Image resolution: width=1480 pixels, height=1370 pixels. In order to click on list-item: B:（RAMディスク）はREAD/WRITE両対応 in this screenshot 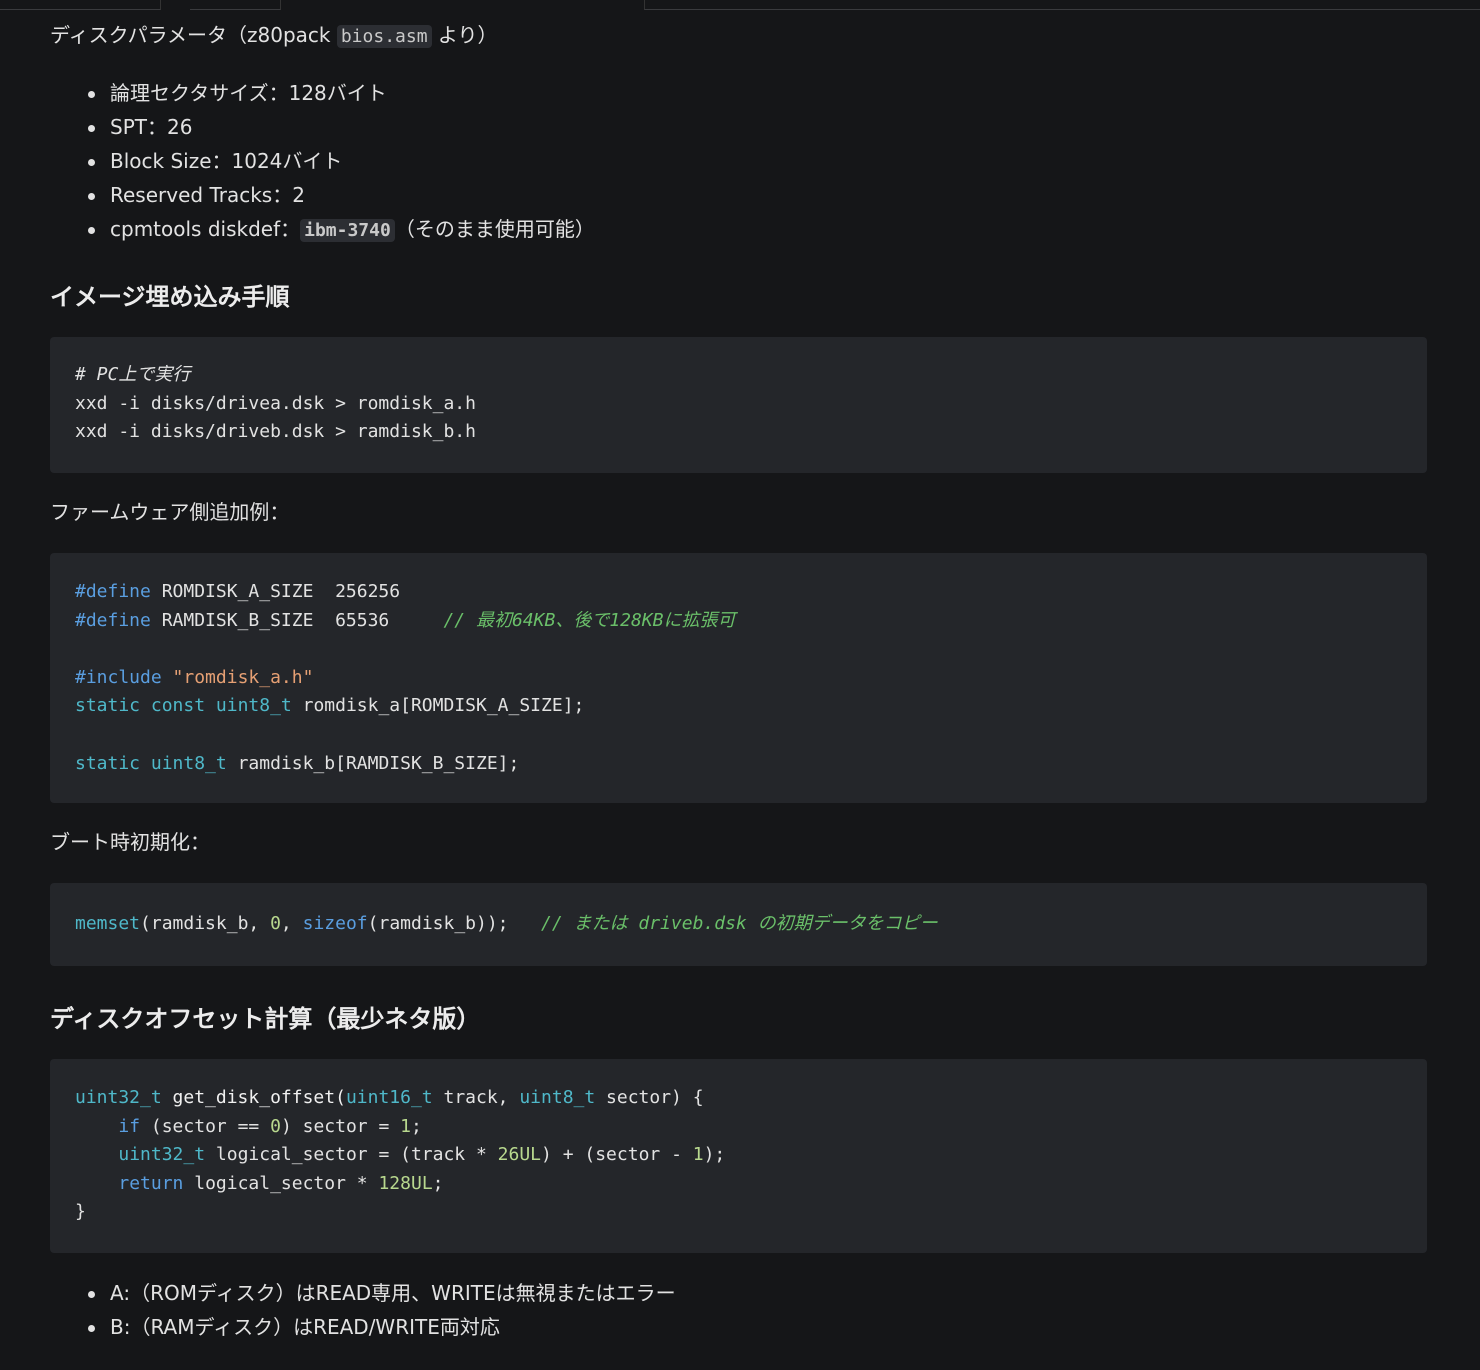, I will do `click(363, 1327)`.